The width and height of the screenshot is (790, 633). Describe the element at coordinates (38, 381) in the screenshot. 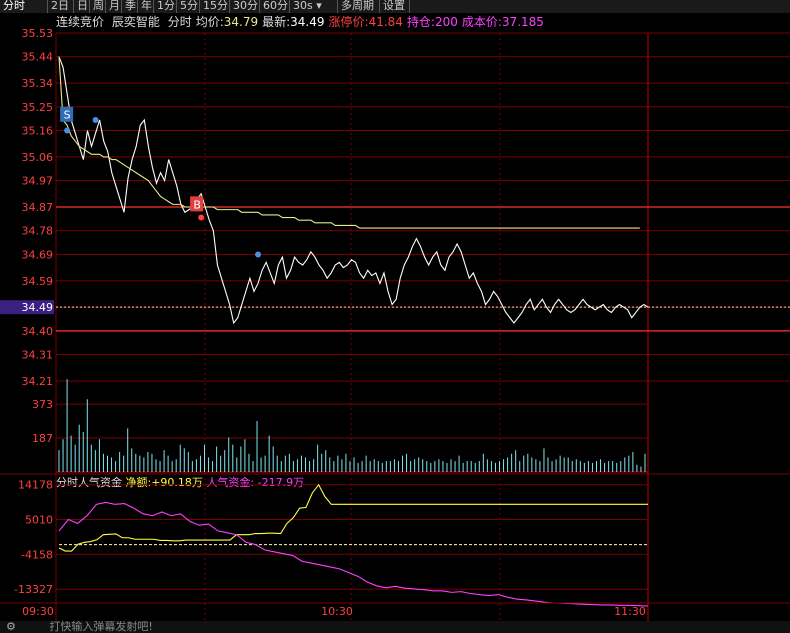

I see `price-tick-label: 34.21` at that location.